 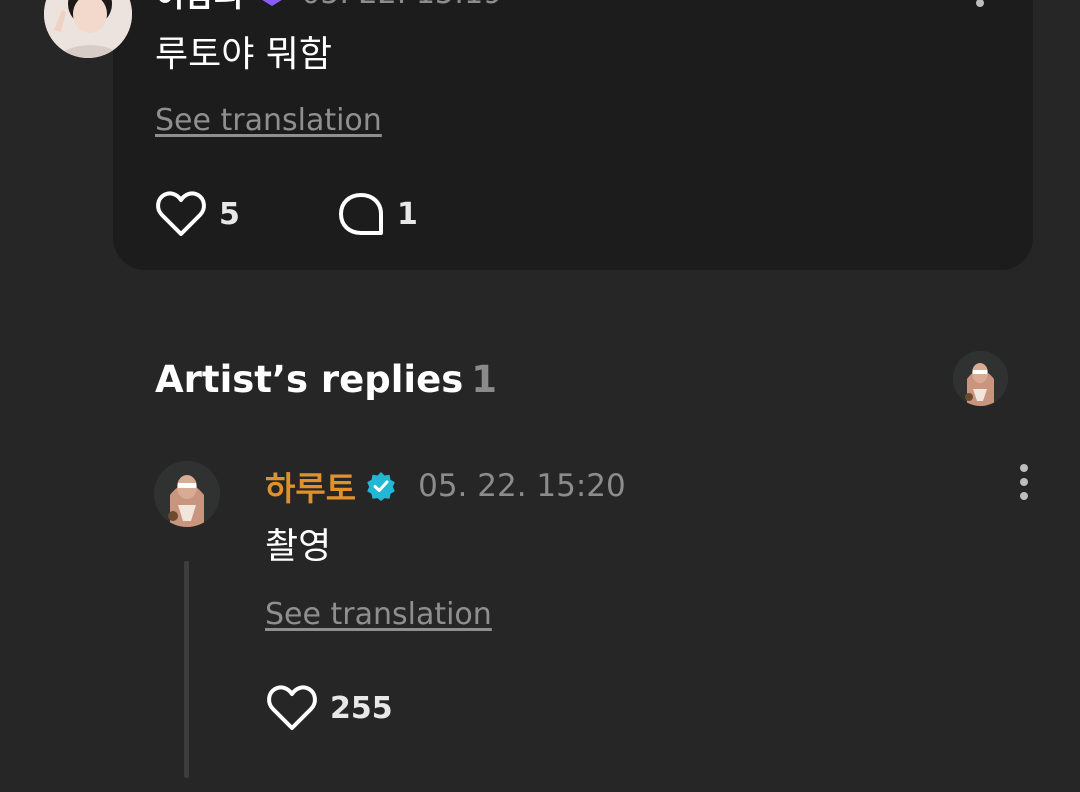 I want to click on artist-replies-heading: Artist’s replies 1, so click(x=326, y=380).